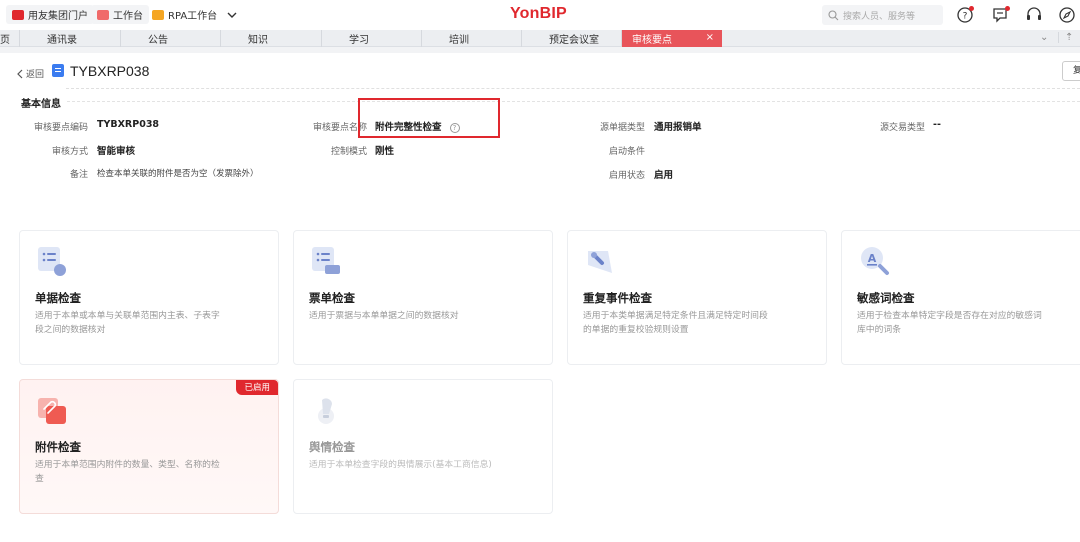  I want to click on top-bar: 用友集团门户 工作台 RPA工作台 YonBIP 搜索人员、服务等 ?, so click(540, 15).